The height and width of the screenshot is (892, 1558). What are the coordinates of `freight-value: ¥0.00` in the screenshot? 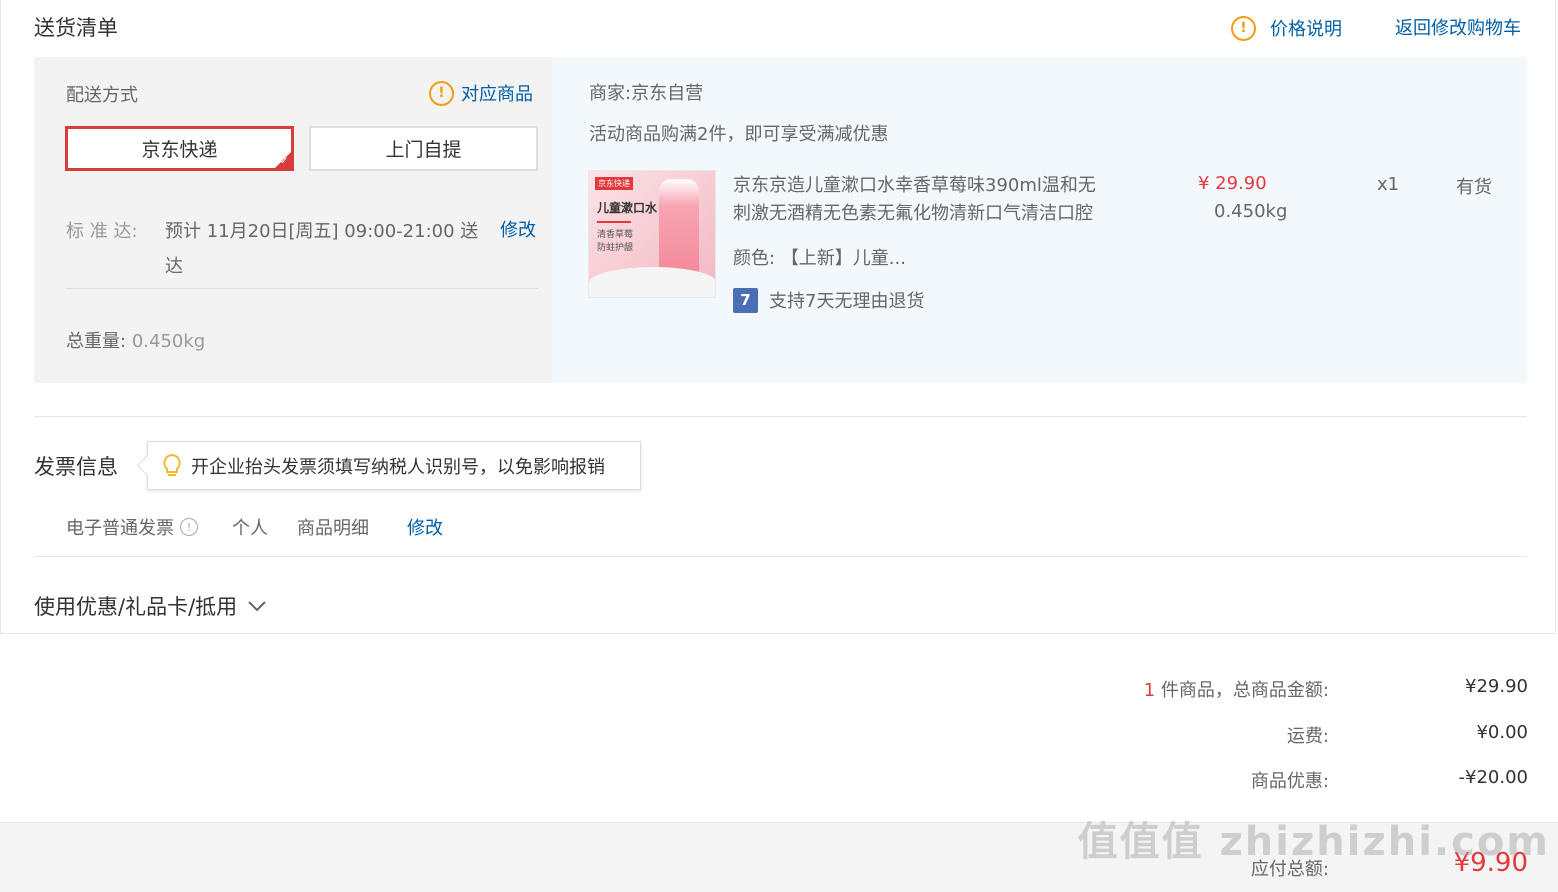 It's located at (1502, 732).